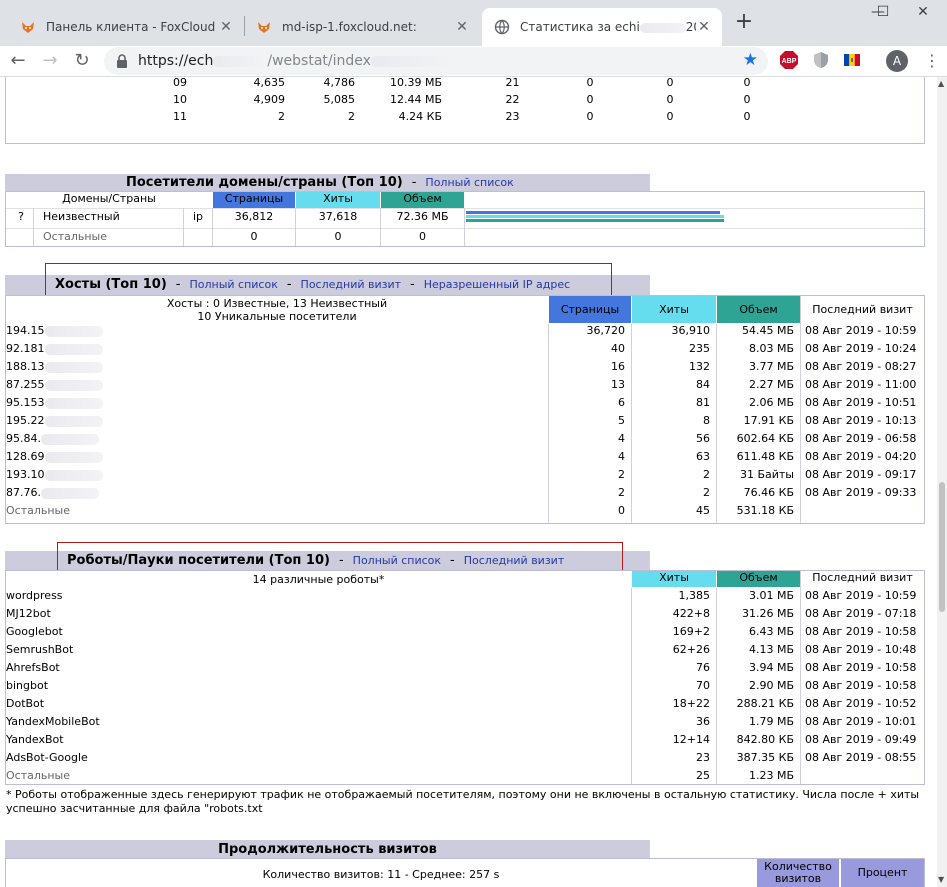  Describe the element at coordinates (621, 510) in the screenshot. I see `pages-cell: 0` at that location.